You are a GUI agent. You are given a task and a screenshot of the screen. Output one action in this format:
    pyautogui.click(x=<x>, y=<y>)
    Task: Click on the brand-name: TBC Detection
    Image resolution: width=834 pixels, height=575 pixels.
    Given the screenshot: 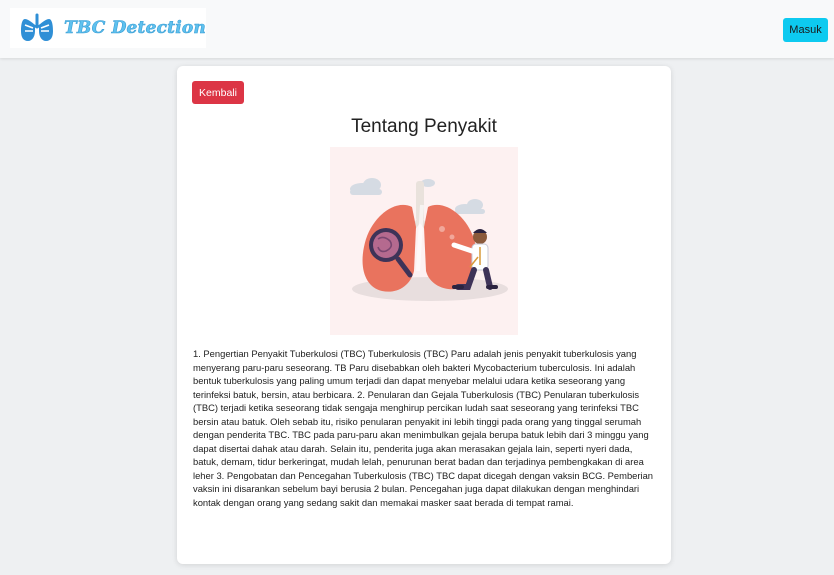 What is the action you would take?
    pyautogui.click(x=135, y=28)
    